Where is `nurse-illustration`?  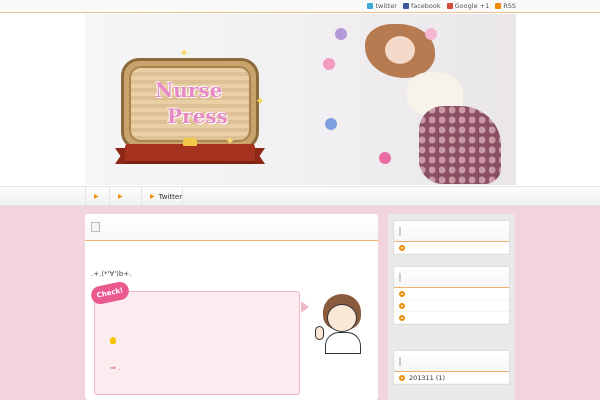
nurse-illustration is located at coordinates (338, 324).